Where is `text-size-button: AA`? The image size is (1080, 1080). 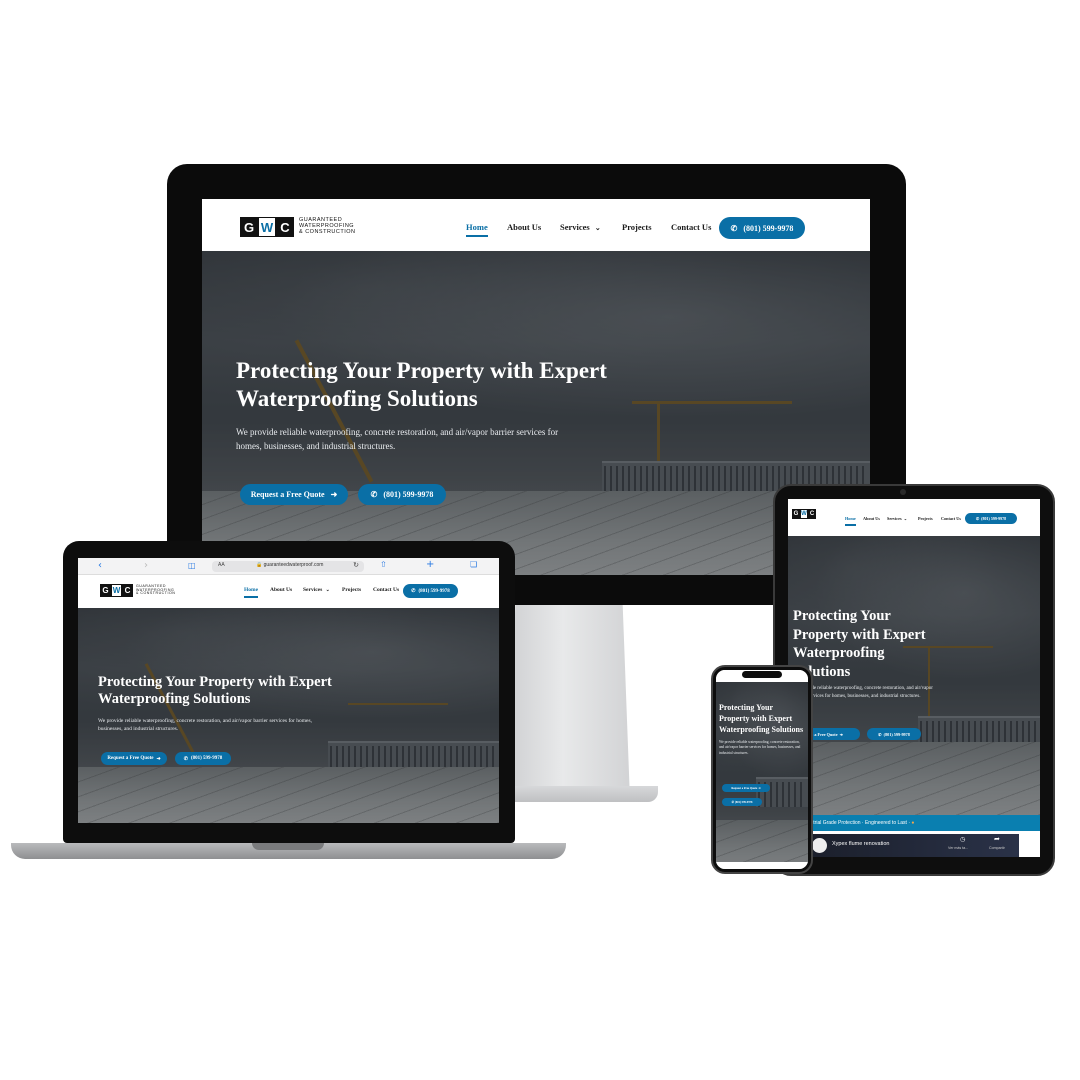 text-size-button: AA is located at coordinates (221, 565).